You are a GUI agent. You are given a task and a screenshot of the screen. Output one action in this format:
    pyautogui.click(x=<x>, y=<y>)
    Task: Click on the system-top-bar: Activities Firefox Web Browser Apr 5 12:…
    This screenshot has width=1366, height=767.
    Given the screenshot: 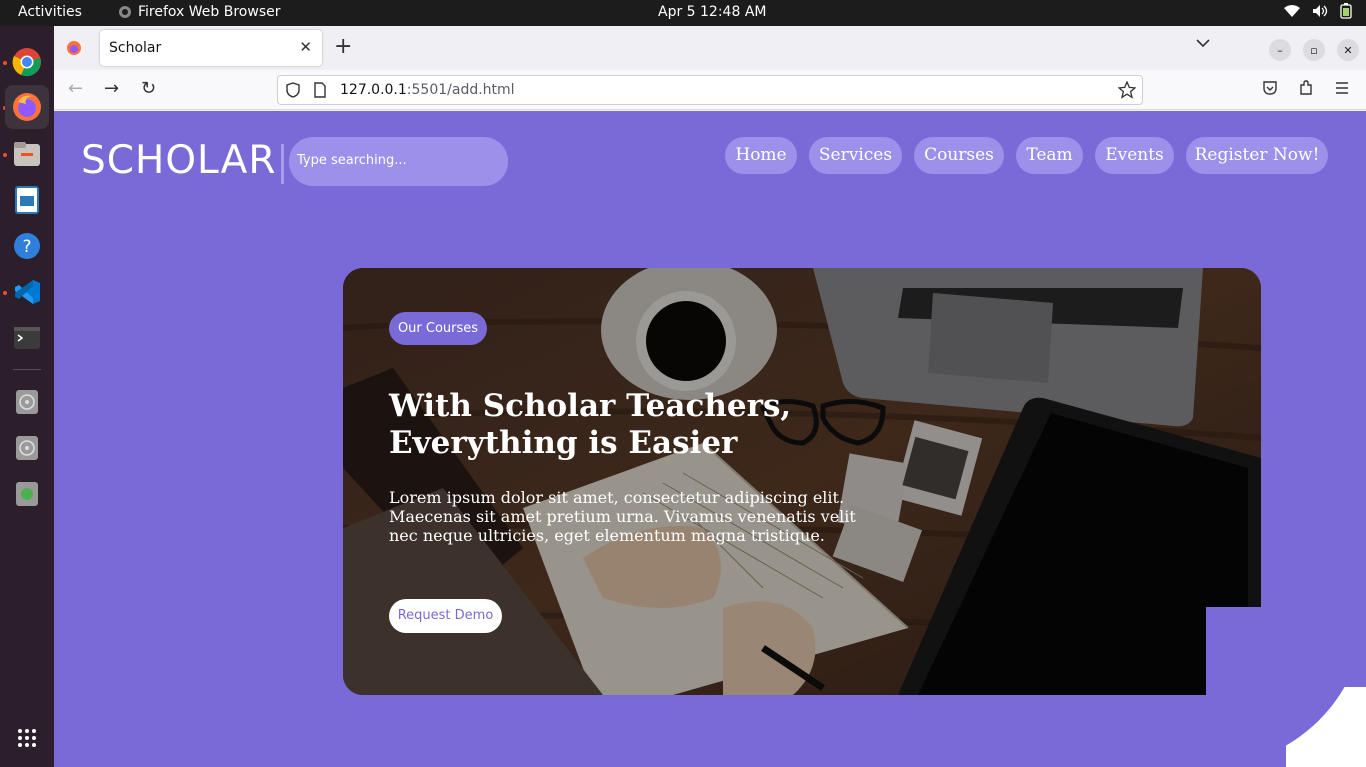 What is the action you would take?
    pyautogui.click(x=683, y=13)
    